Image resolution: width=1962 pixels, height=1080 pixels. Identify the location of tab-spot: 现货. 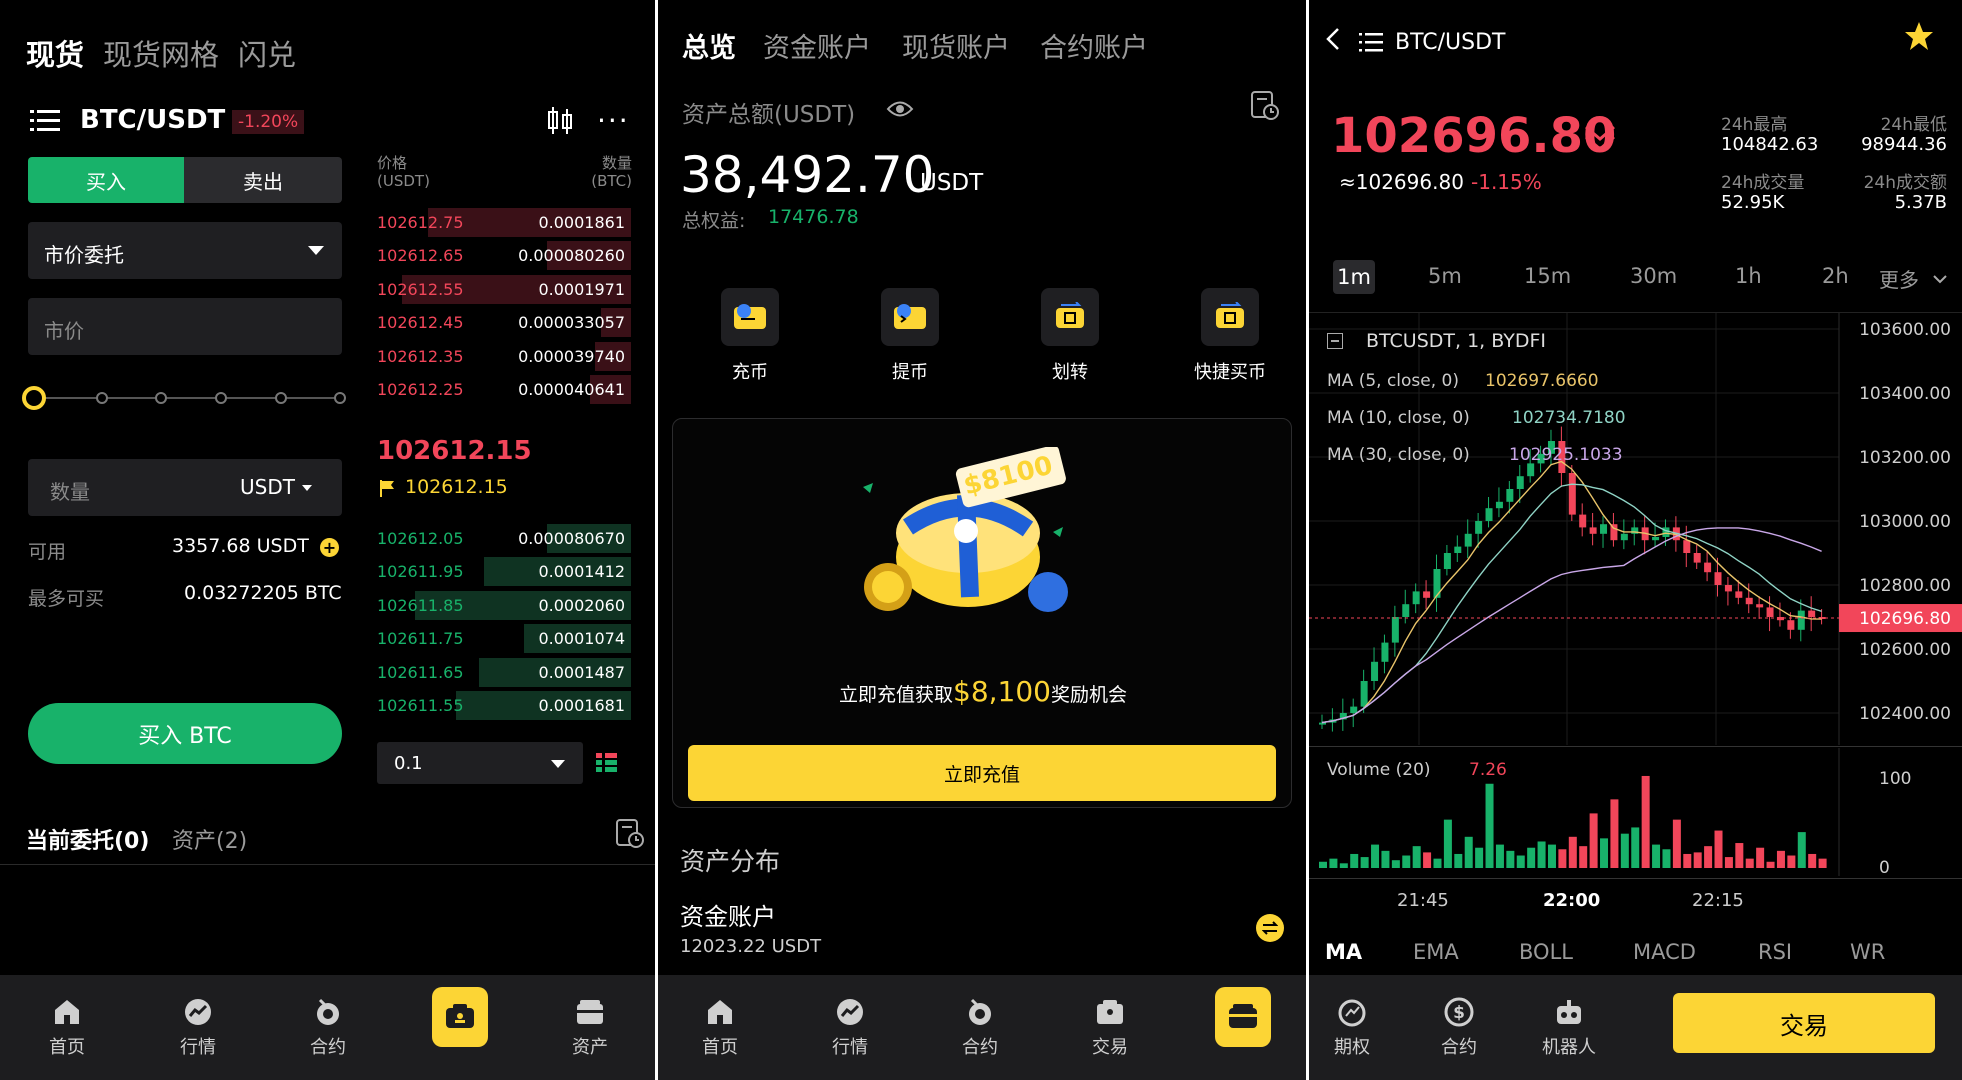
(55, 53).